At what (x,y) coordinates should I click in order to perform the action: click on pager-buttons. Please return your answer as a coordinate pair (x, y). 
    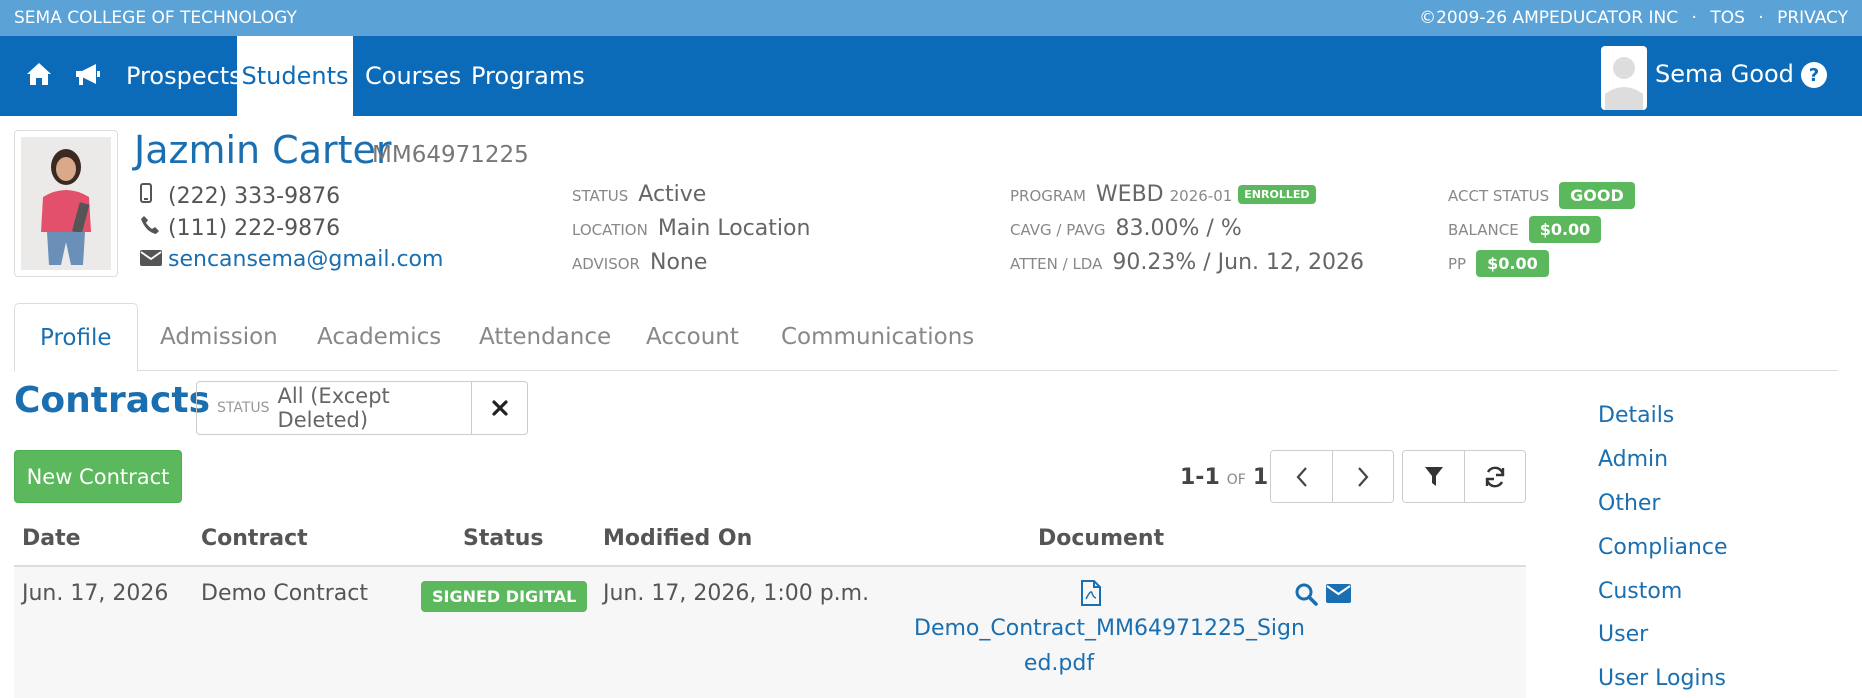
    Looking at the image, I should click on (1332, 476).